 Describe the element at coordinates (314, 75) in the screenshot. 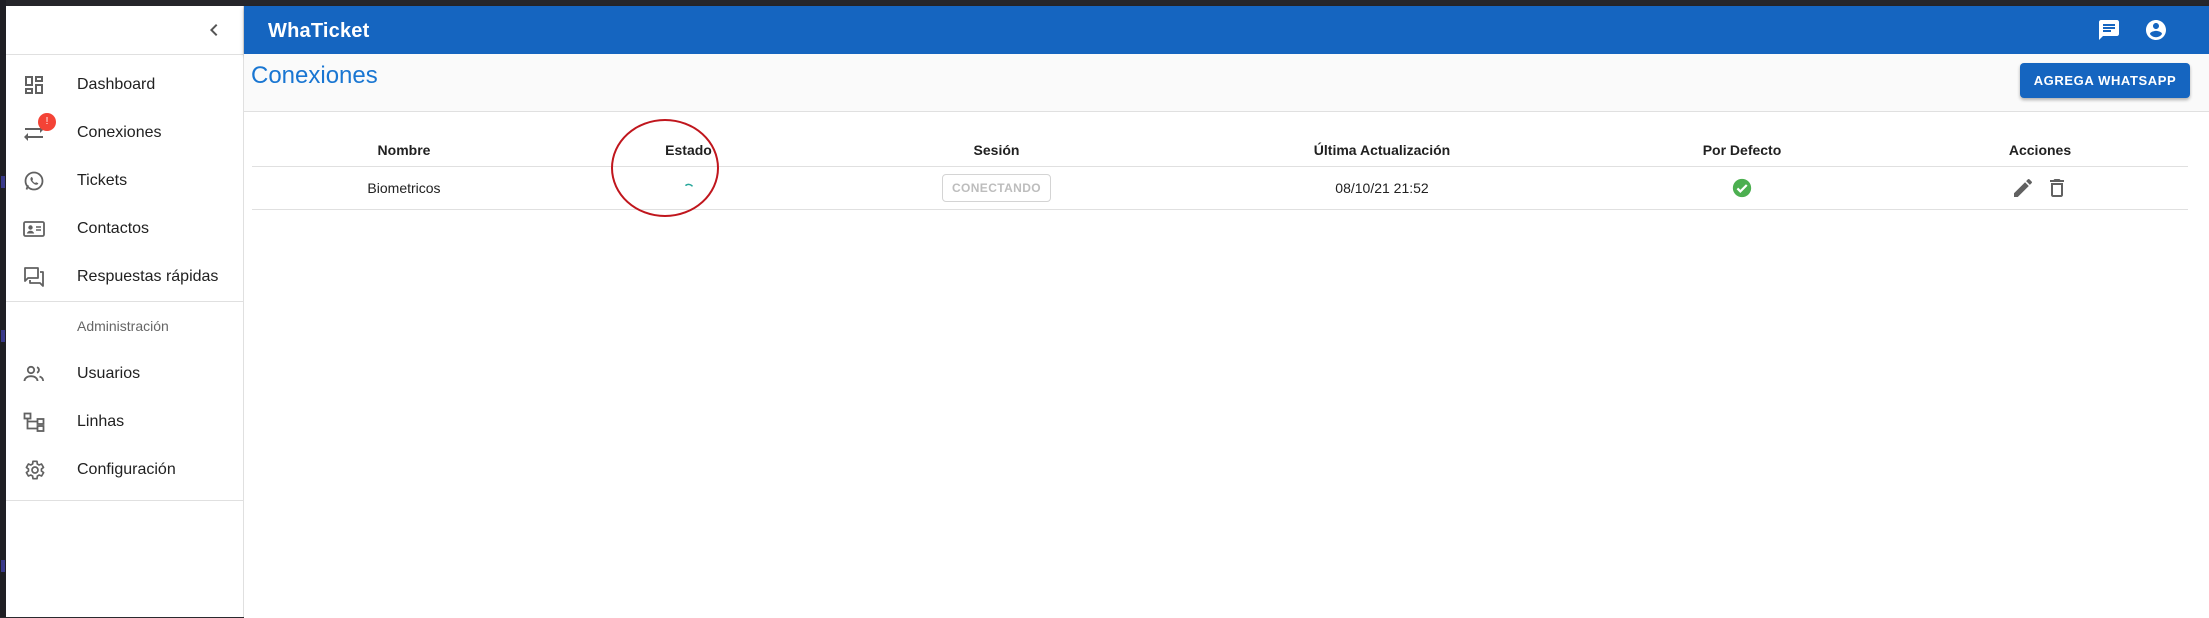

I see `page-title: Conexiones` at that location.